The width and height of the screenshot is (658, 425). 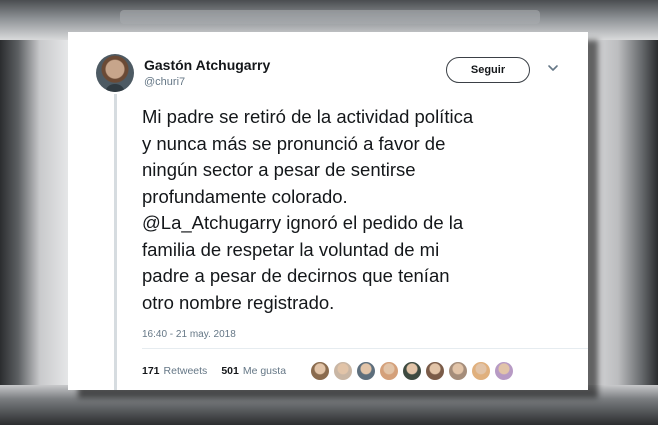 What do you see at coordinates (365, 348) in the screenshot?
I see `divider` at bounding box center [365, 348].